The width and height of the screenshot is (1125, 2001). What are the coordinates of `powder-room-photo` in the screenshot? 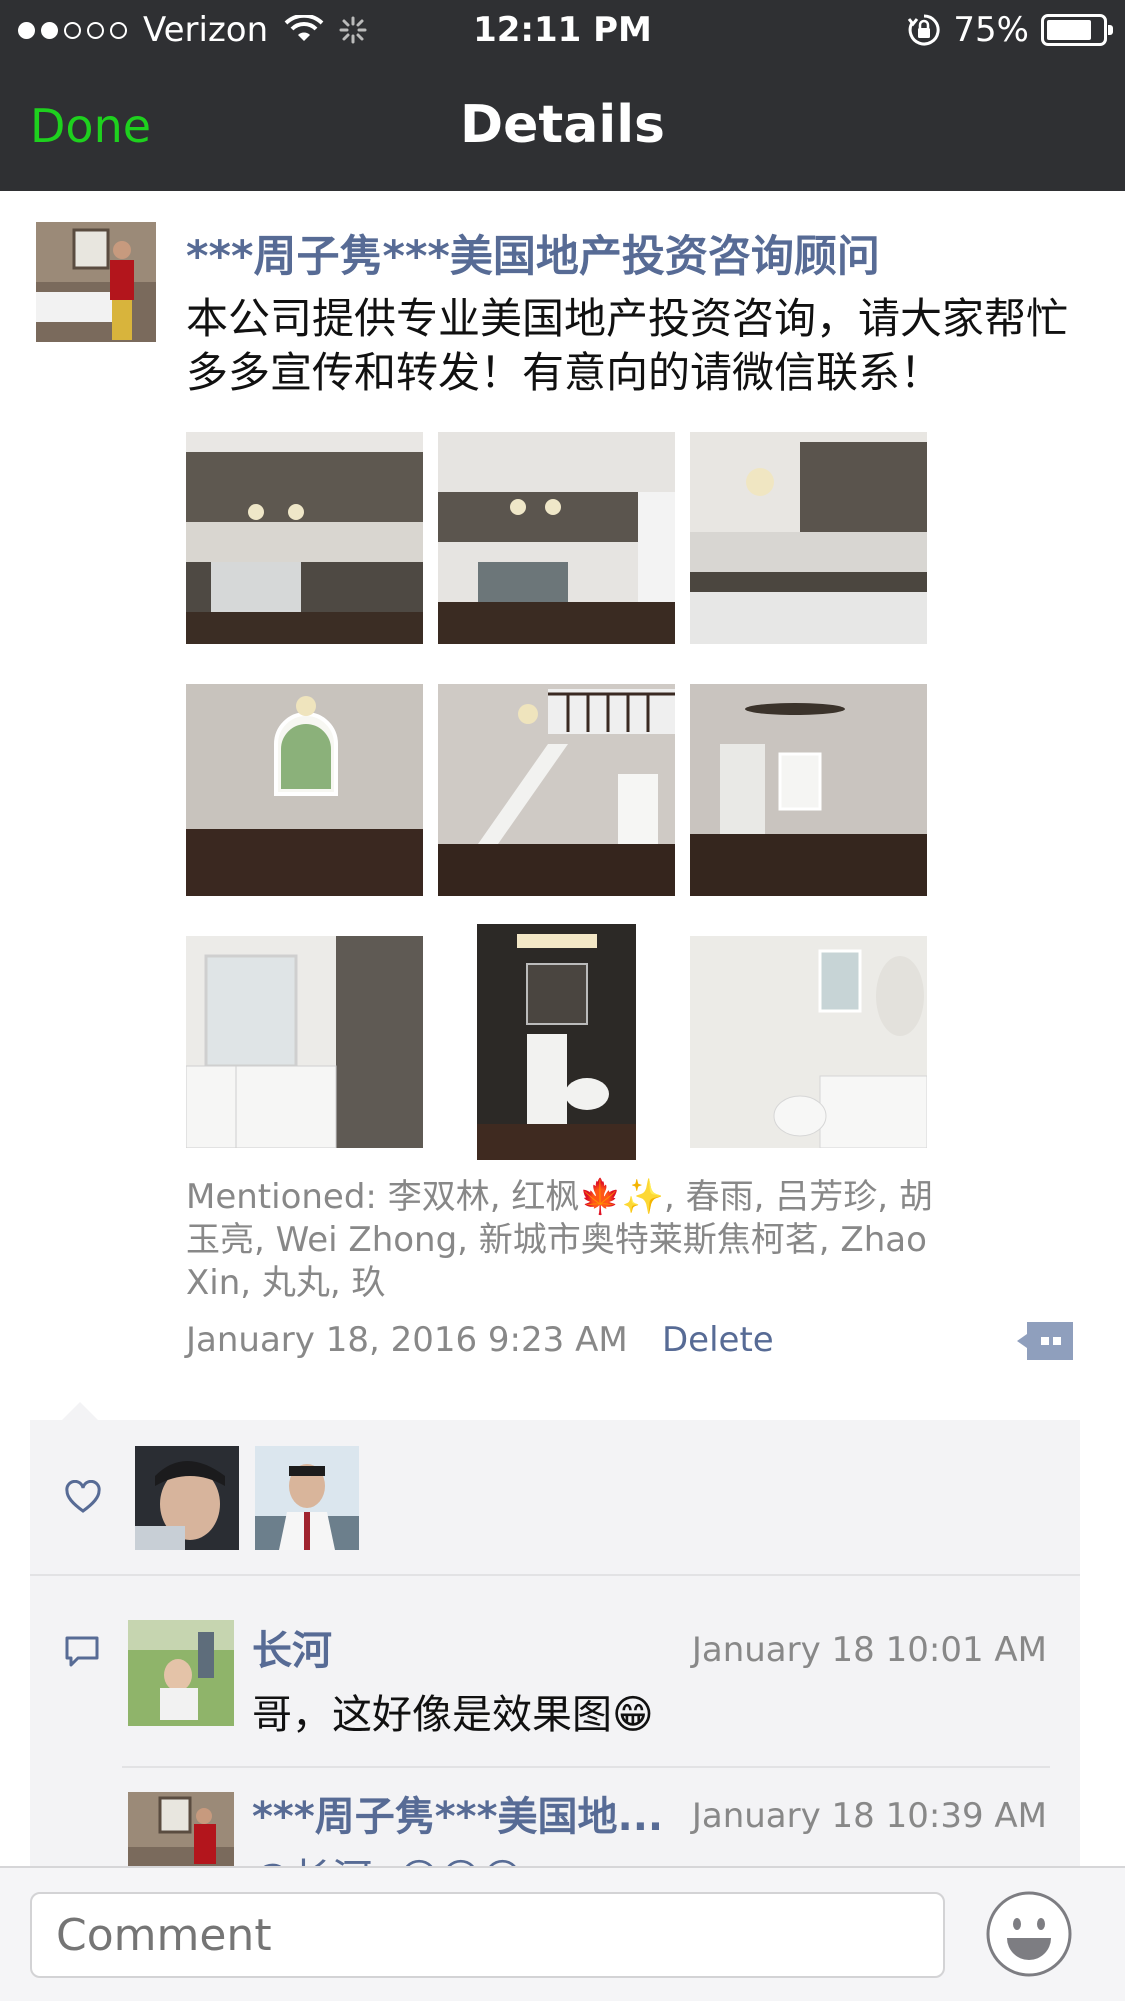 It's located at (556, 1042).